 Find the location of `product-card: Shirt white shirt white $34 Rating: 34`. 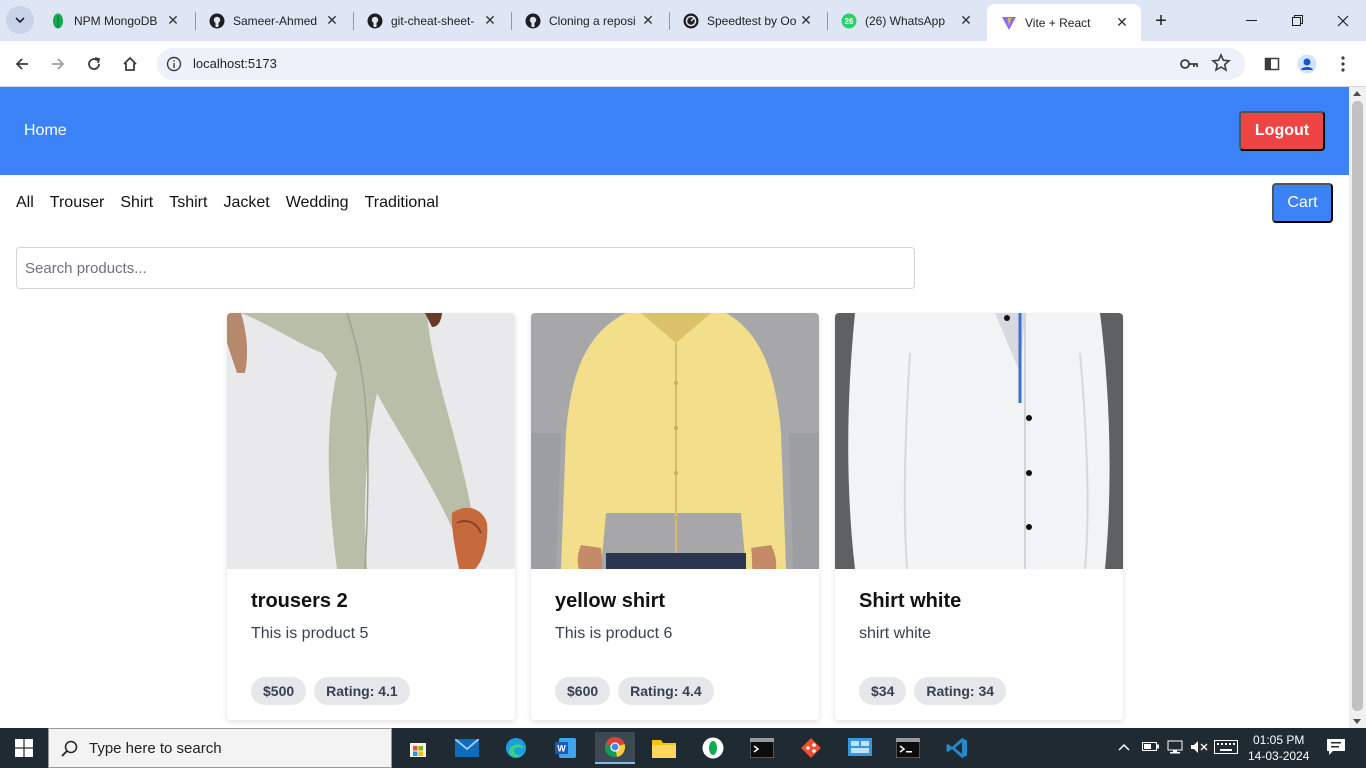

product-card: Shirt white shirt white $34 Rating: 34 is located at coordinates (979, 516).